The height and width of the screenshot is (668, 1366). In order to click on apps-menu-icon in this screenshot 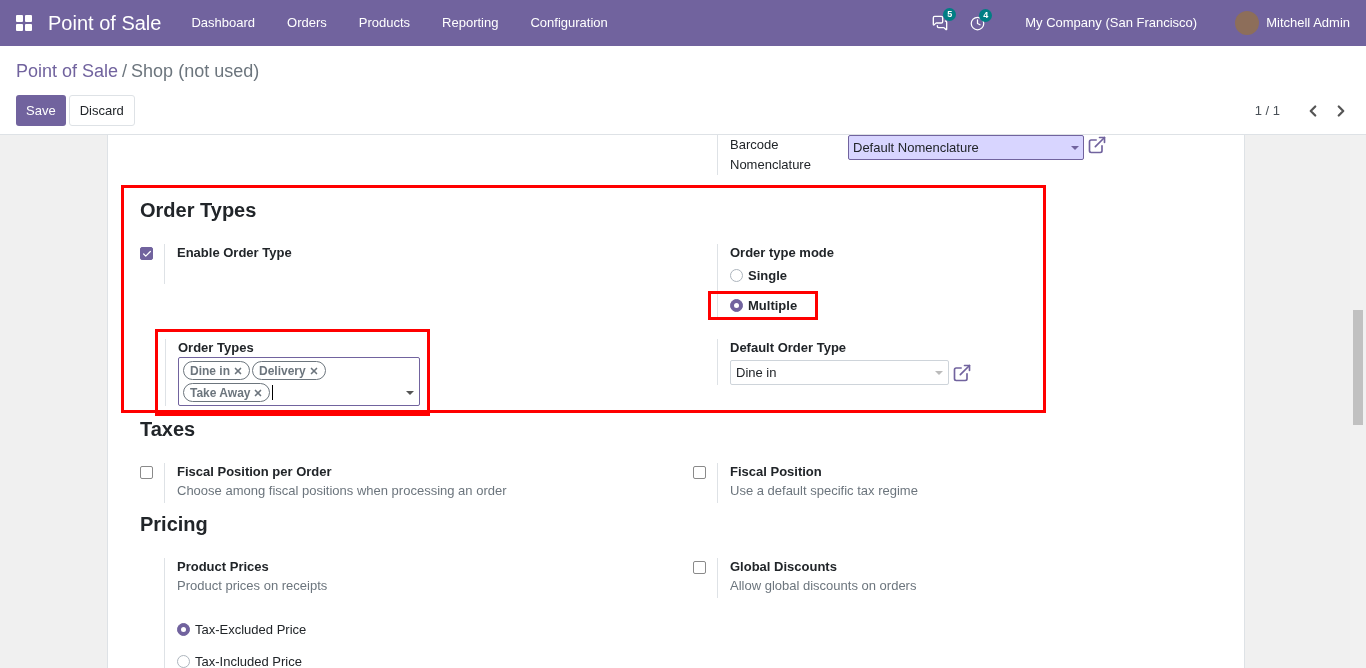, I will do `click(24, 23)`.